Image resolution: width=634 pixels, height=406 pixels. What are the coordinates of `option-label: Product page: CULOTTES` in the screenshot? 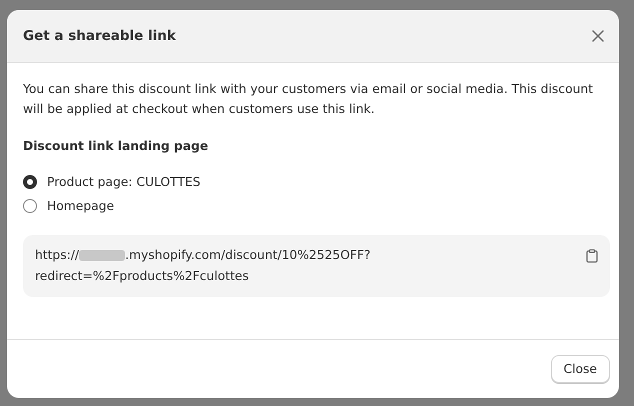 It's located at (123, 182).